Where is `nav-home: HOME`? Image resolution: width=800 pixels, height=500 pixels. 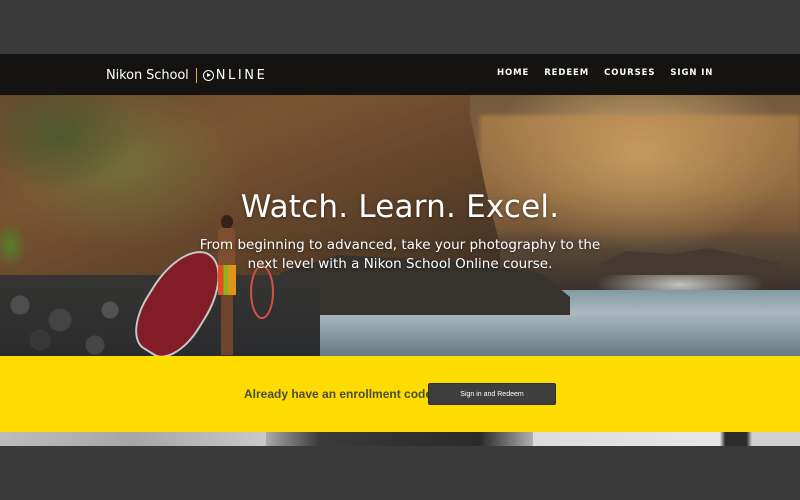 nav-home: HOME is located at coordinates (513, 73).